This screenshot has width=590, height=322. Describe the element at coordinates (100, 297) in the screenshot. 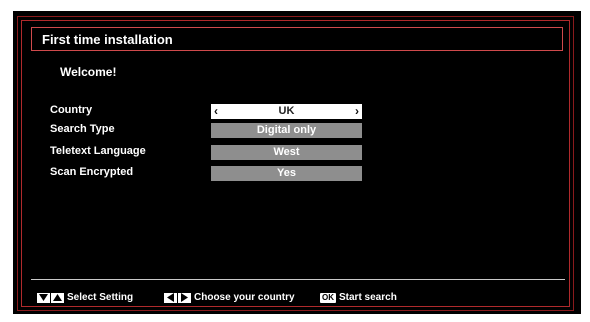

I see `select-setting-label: Select Setting` at that location.